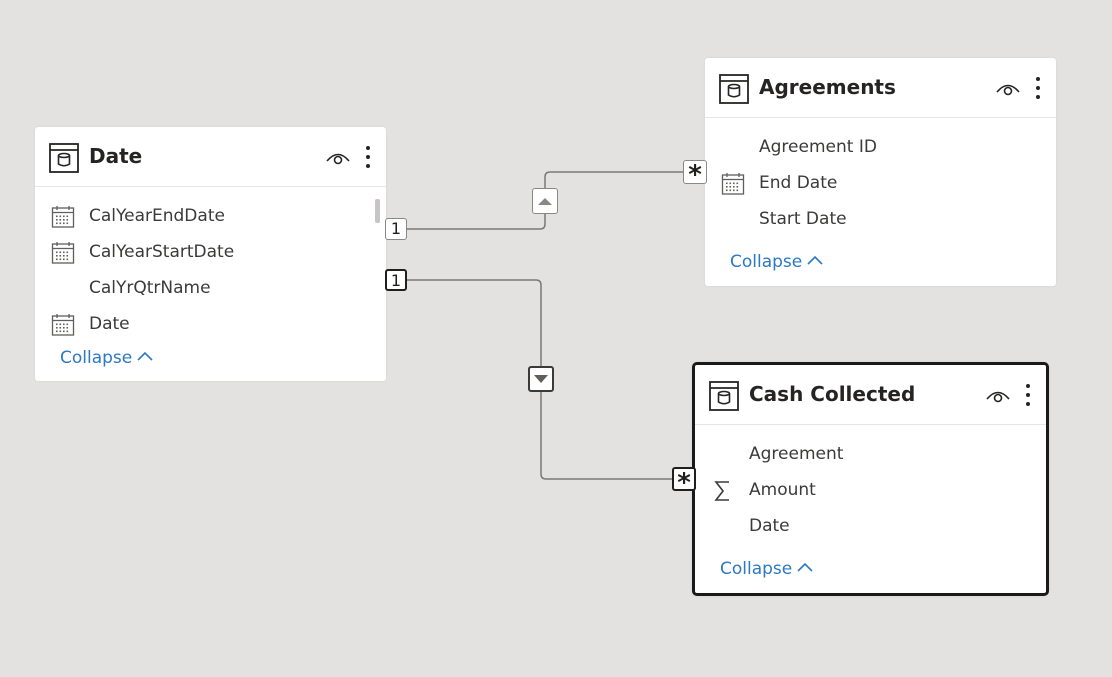  Describe the element at coordinates (818, 147) in the screenshot. I see `field-name: Agreement ID` at that location.